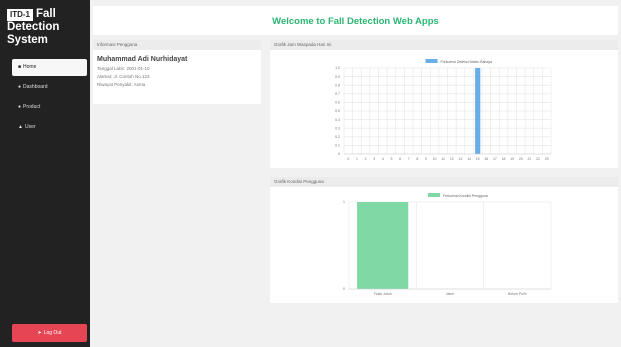 Image resolution: width=621 pixels, height=347 pixels. I want to click on sidebar-item-home: ■ Home, so click(49, 67).